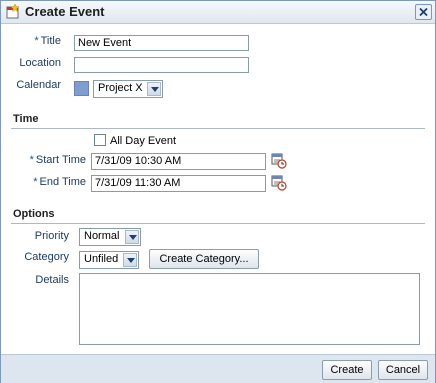 Image resolution: width=436 pixels, height=383 pixels. Describe the element at coordinates (218, 368) in the screenshot. I see `dialog-footer: Create Cancel` at that location.